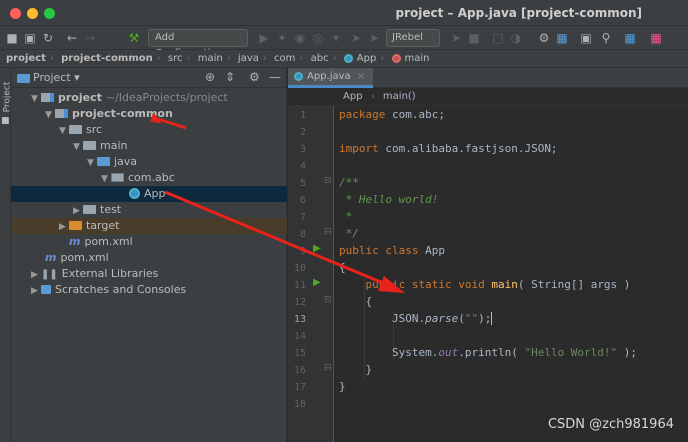 This screenshot has width=688, height=442. What do you see at coordinates (610, 424) in the screenshot?
I see `watermark: CSDN @zch981964` at bounding box center [610, 424].